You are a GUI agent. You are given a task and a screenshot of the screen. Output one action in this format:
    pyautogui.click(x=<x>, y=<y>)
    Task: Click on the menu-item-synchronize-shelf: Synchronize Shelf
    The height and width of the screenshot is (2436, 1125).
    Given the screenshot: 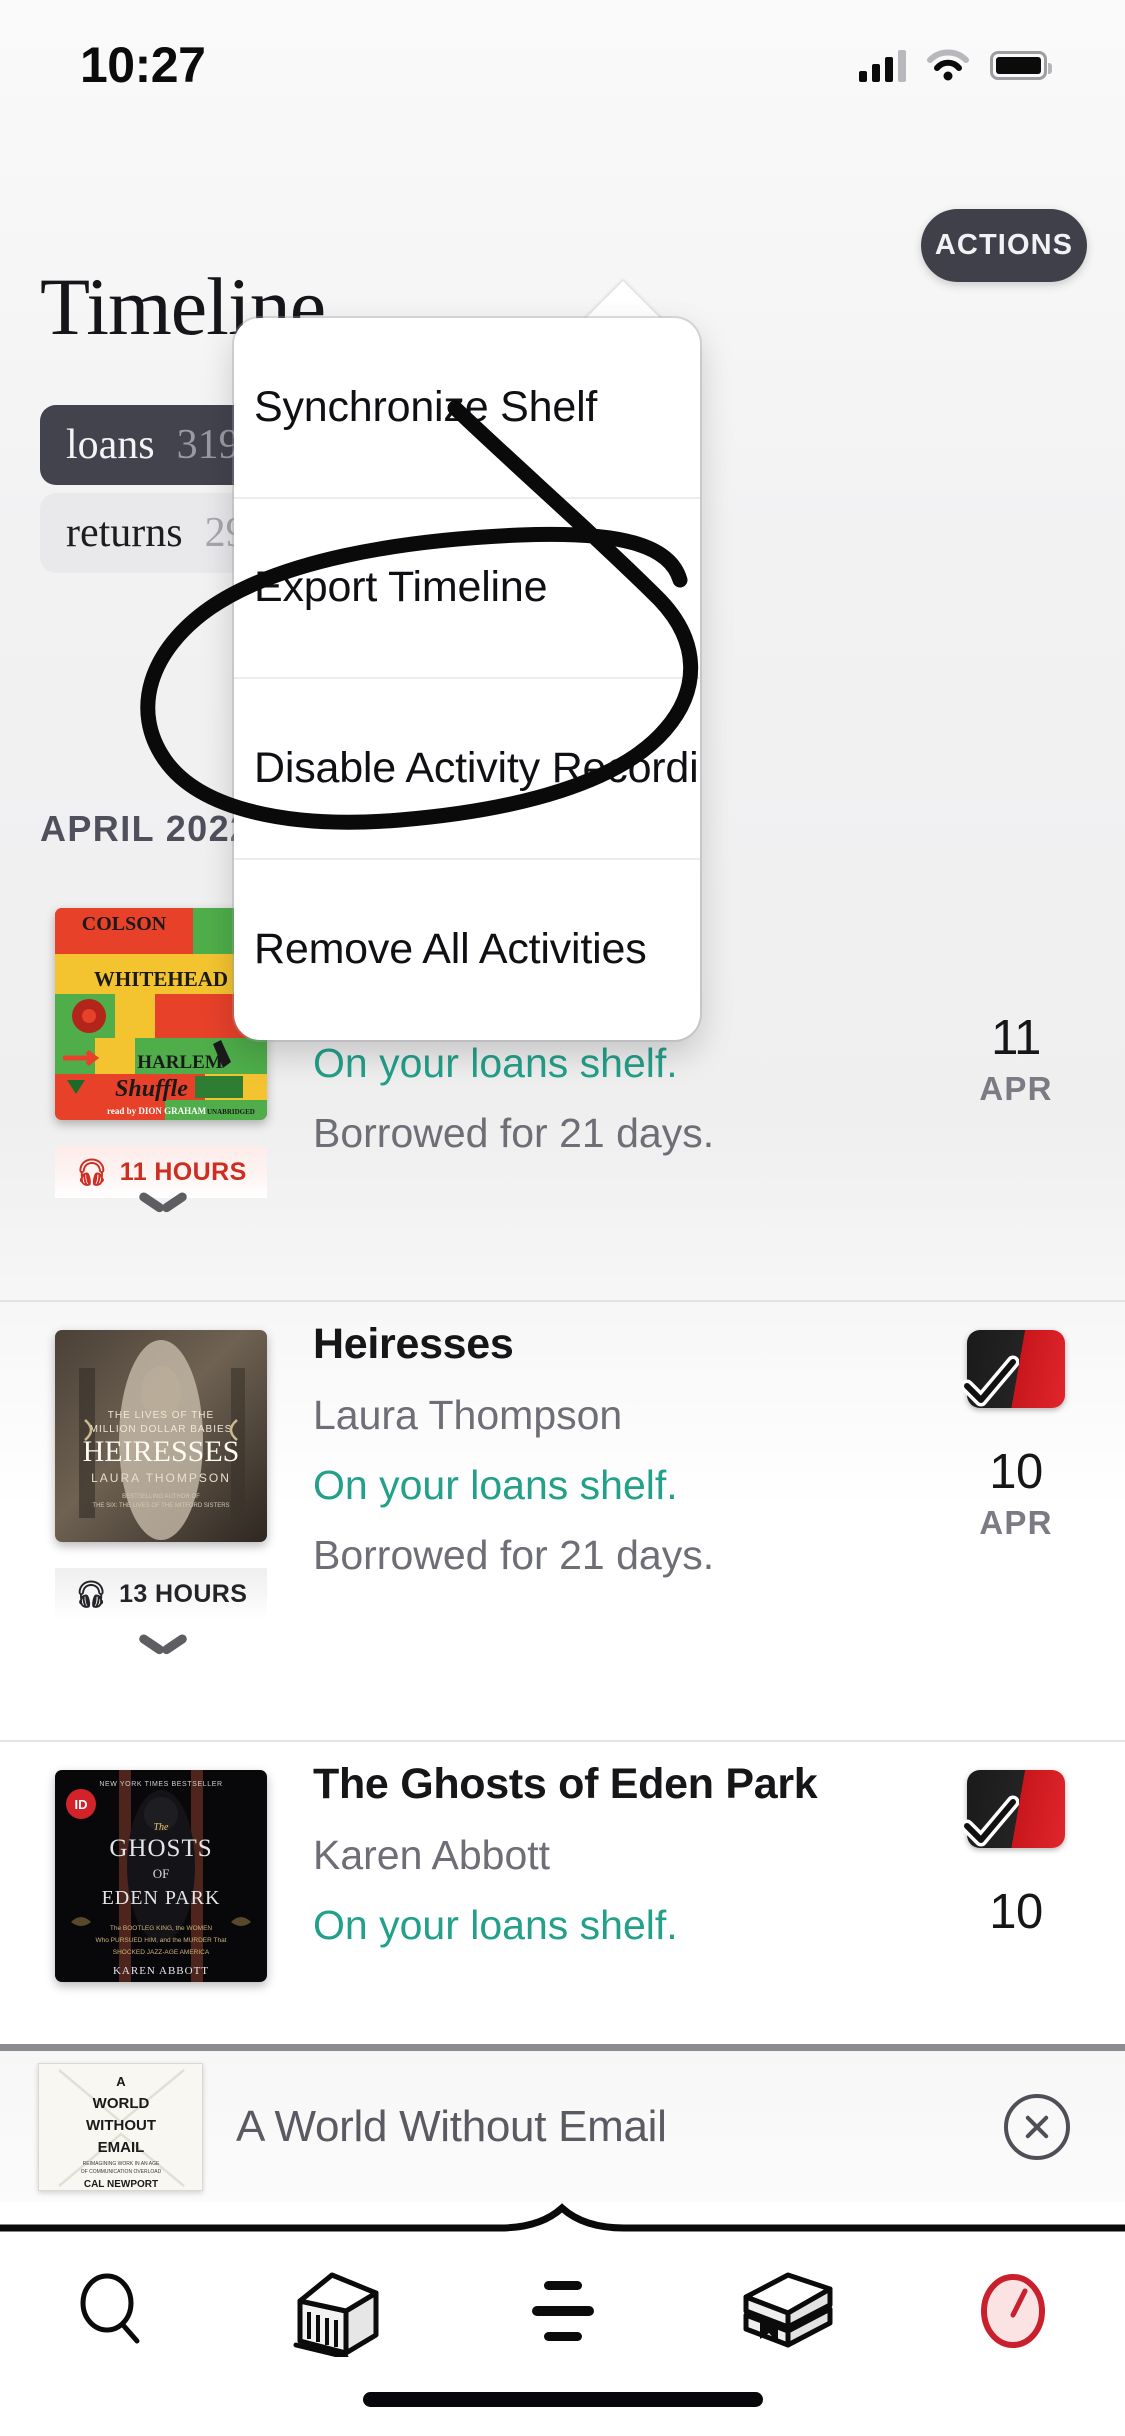 What is the action you would take?
    pyautogui.click(x=467, y=408)
    